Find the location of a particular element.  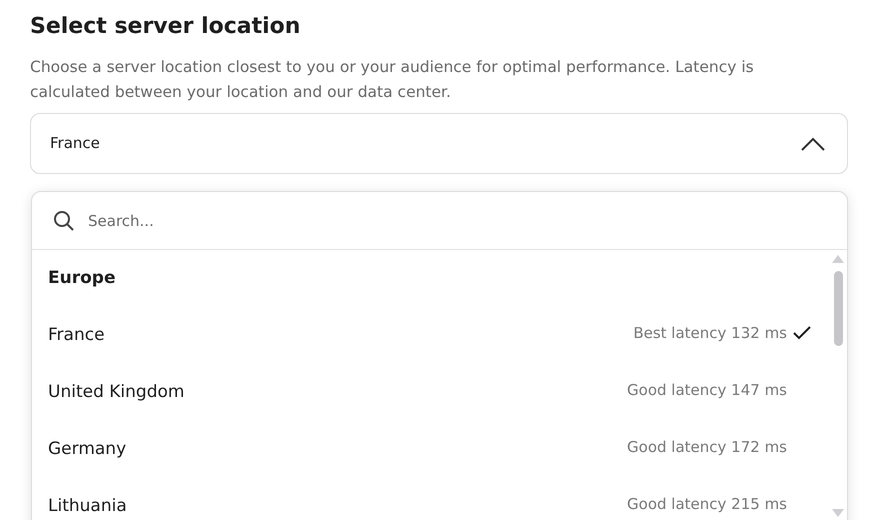

latency-label: Good latency 172 ms is located at coordinates (707, 447).